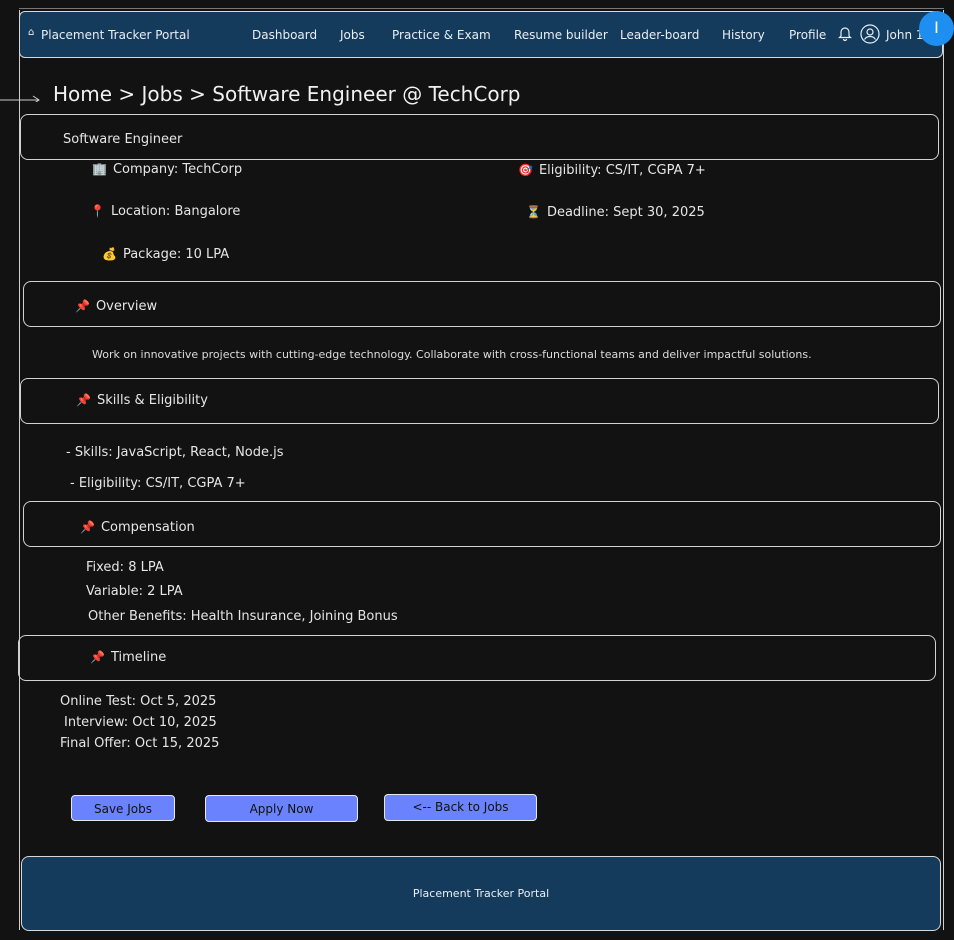 The width and height of the screenshot is (954, 940). I want to click on package-detail: 💰 Package: 10 LPA, so click(165, 254).